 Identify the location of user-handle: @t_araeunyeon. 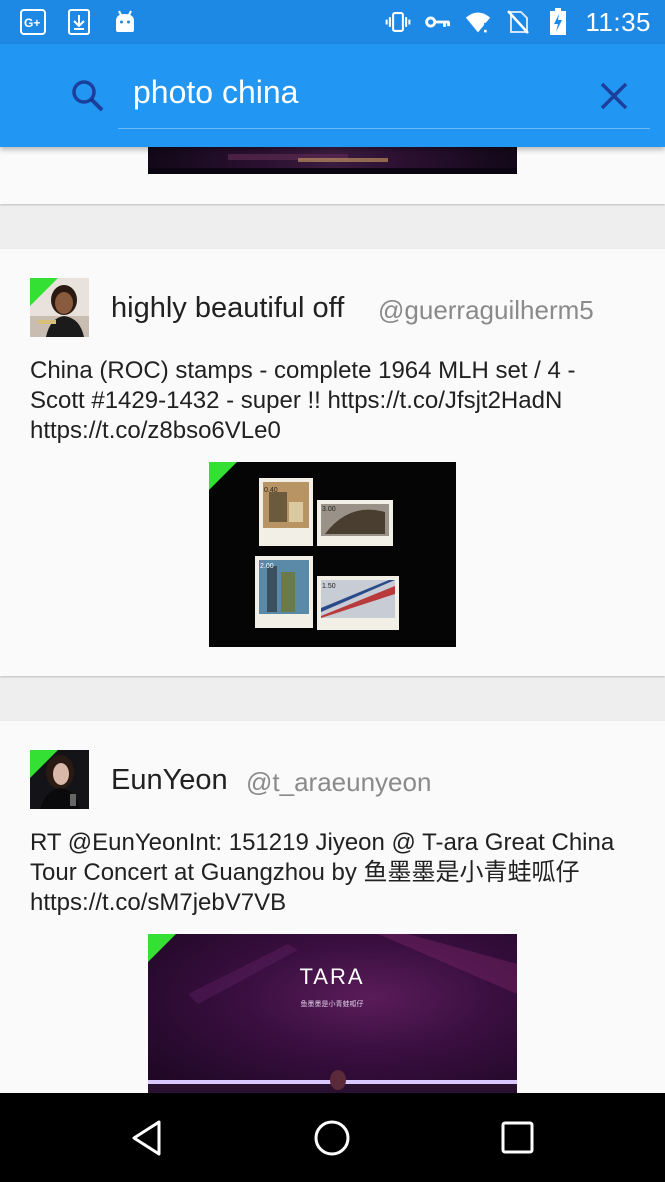
(338, 782).